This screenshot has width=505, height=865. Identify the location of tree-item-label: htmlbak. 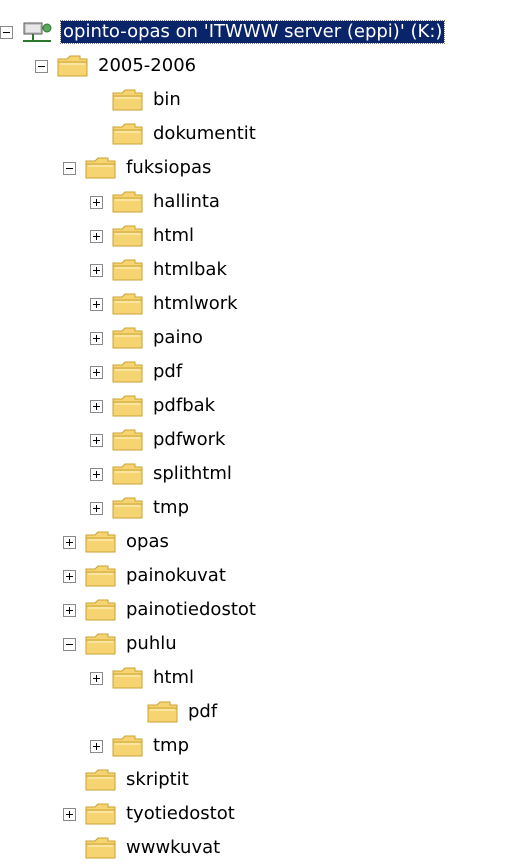
(190, 269).